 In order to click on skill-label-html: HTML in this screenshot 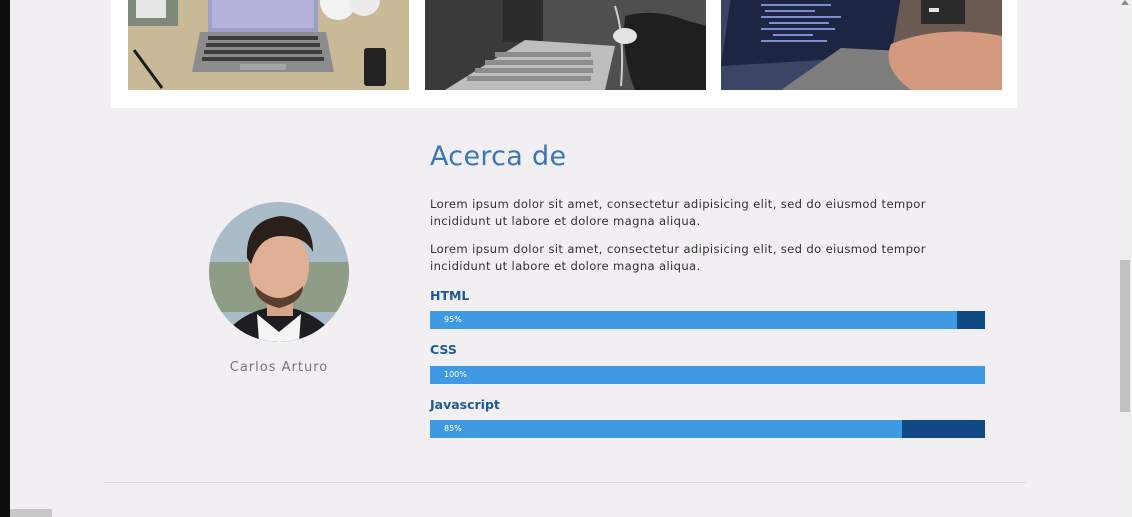, I will do `click(450, 295)`.